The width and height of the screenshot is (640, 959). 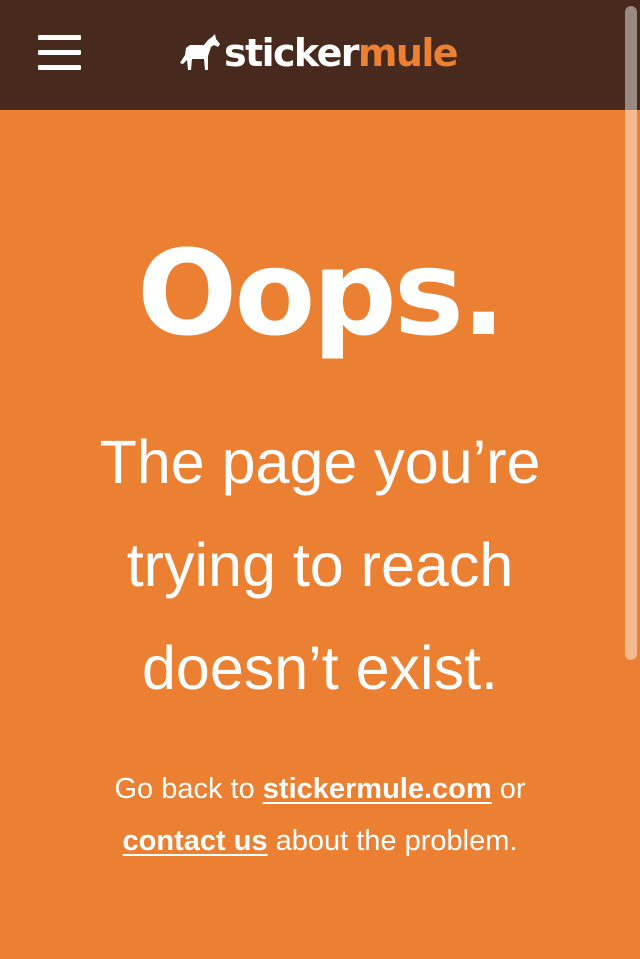 I want to click on top-navigation-bar: stickermule, so click(x=320, y=55).